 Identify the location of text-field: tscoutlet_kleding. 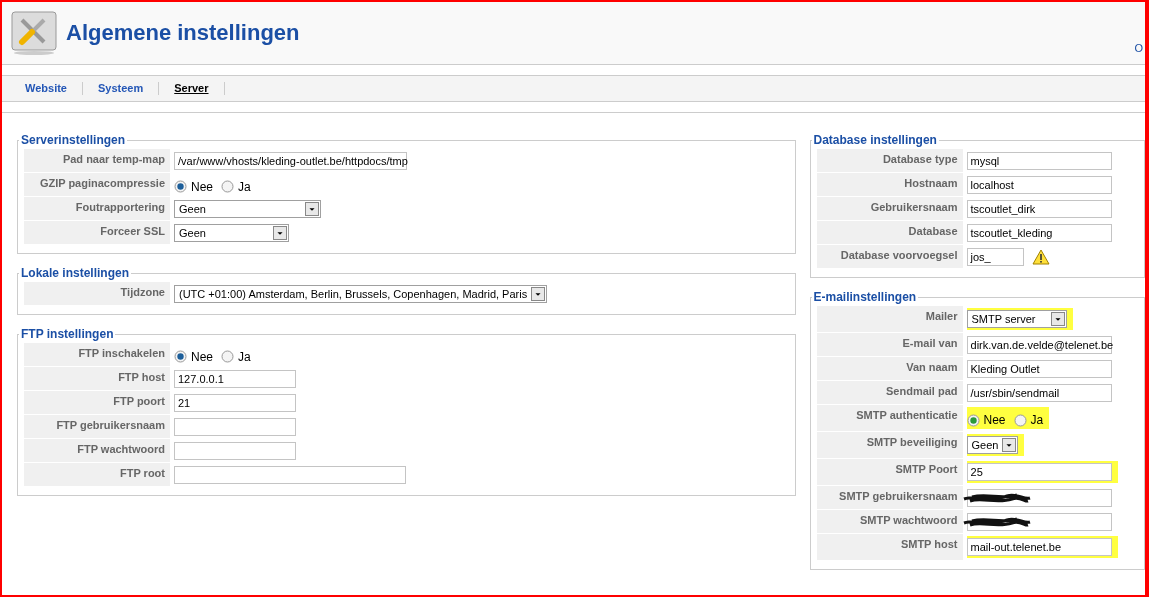
(1039, 232).